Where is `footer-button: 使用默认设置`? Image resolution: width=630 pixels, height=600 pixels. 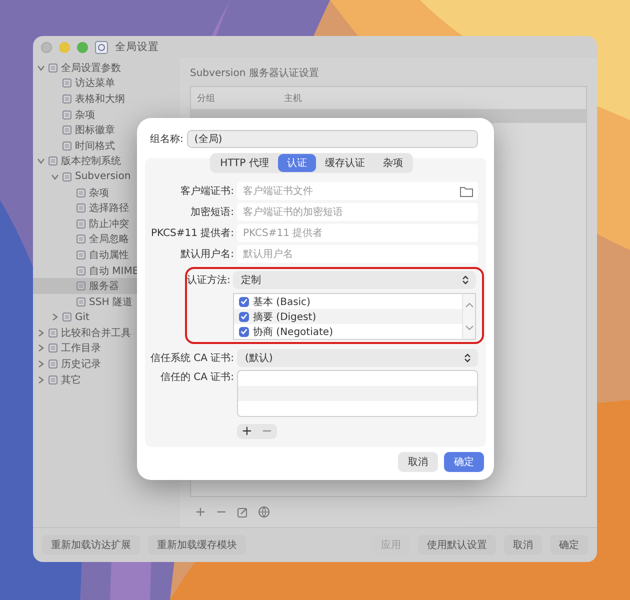
footer-button: 使用默认设置 is located at coordinates (457, 545).